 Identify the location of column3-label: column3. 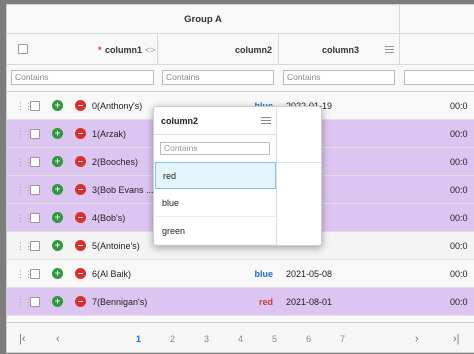
(341, 49).